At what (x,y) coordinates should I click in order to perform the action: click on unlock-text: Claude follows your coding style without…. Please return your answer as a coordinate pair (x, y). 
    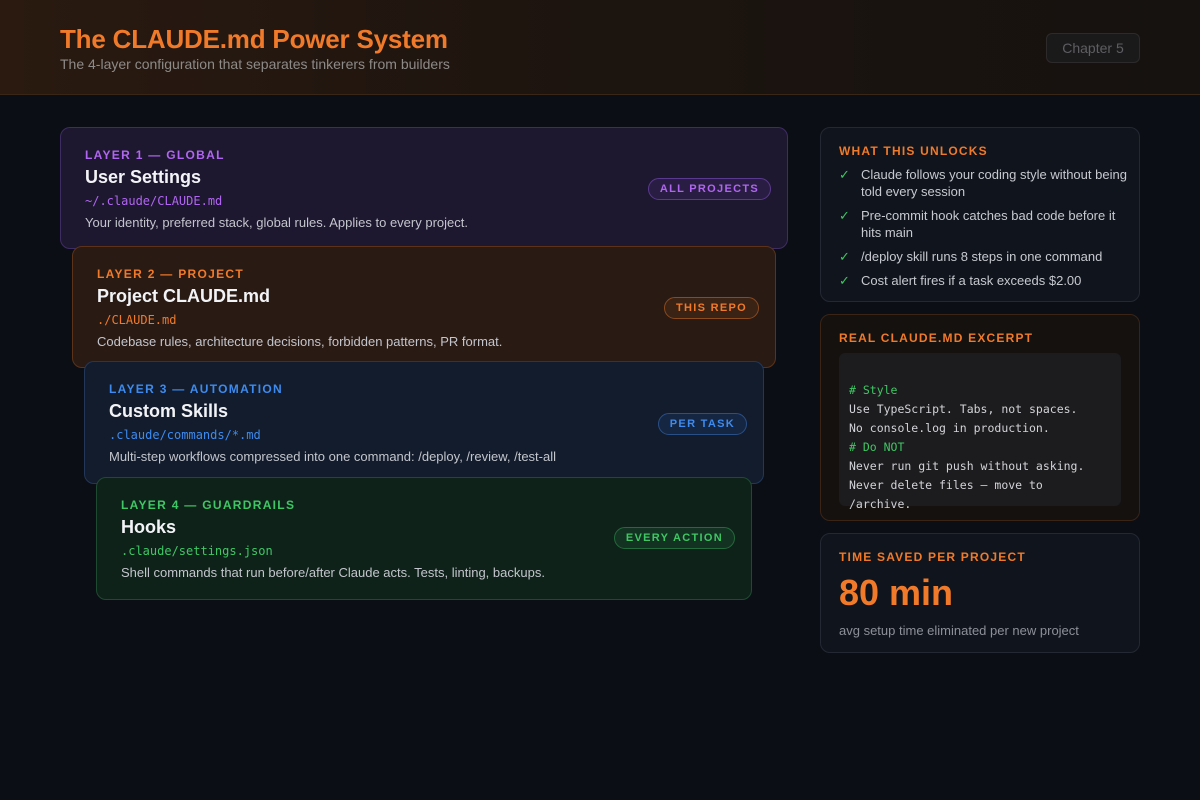
    Looking at the image, I should click on (994, 183).